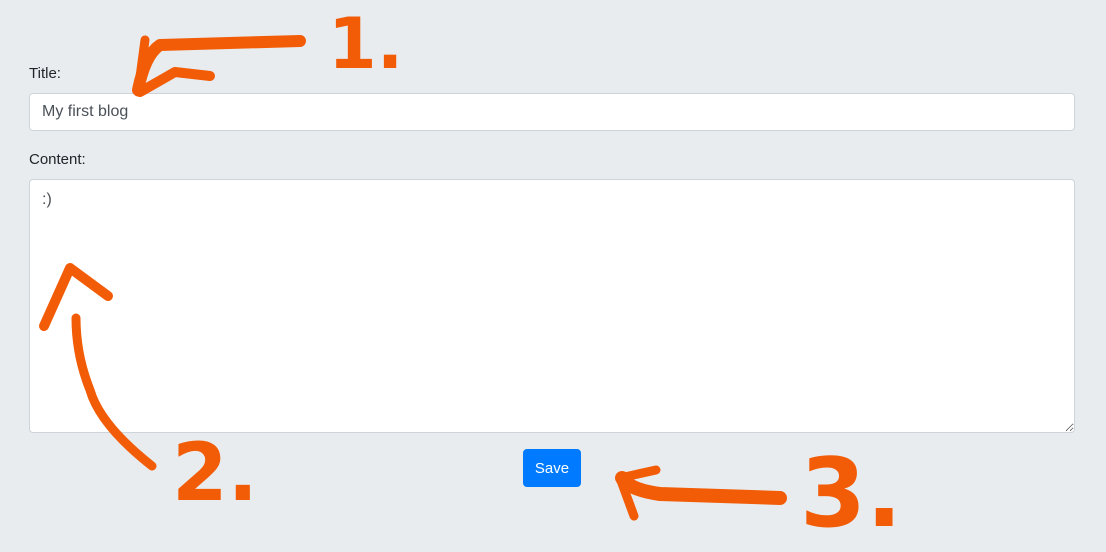 The height and width of the screenshot is (552, 1106). Describe the element at coordinates (552, 468) in the screenshot. I see `save-button: Save` at that location.